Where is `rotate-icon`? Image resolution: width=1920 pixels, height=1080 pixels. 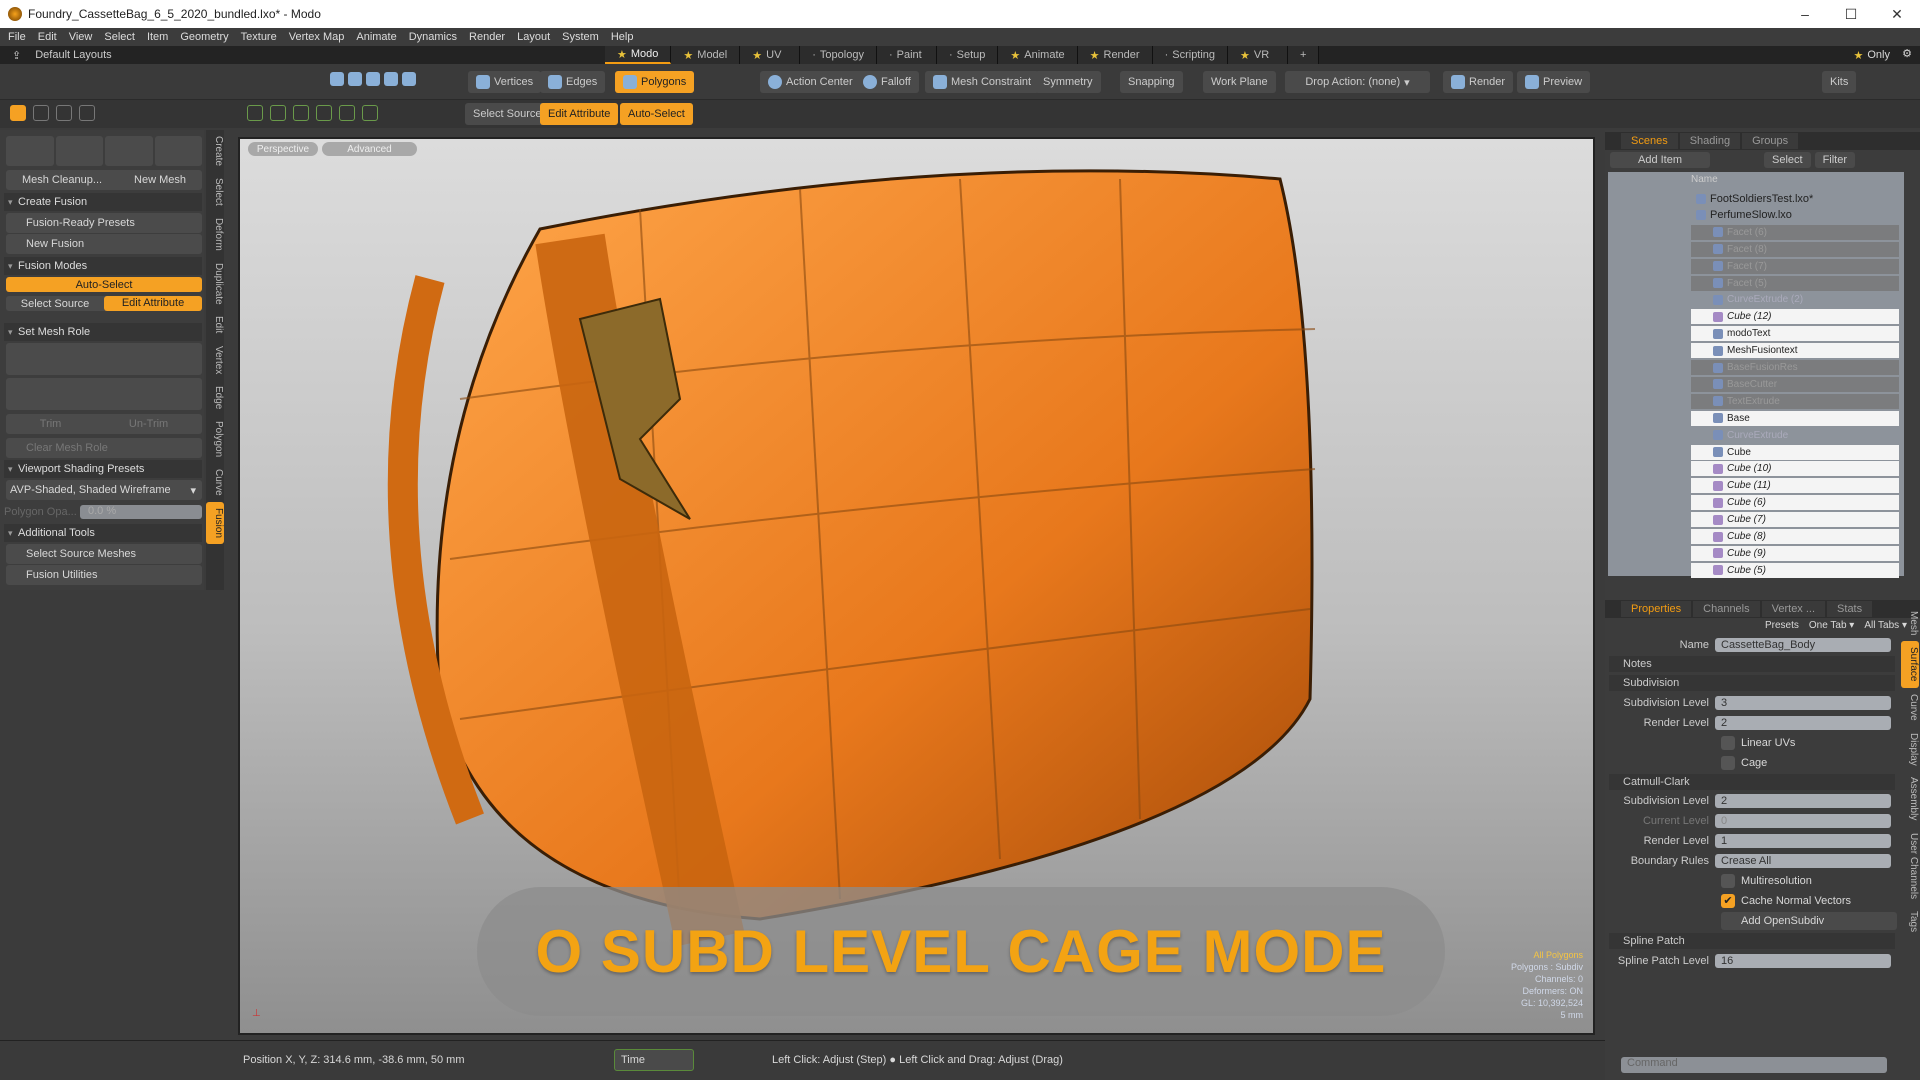
rotate-icon is located at coordinates (41, 113).